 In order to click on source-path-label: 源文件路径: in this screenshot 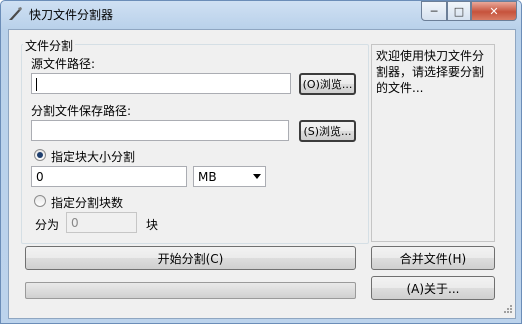, I will do `click(63, 64)`.